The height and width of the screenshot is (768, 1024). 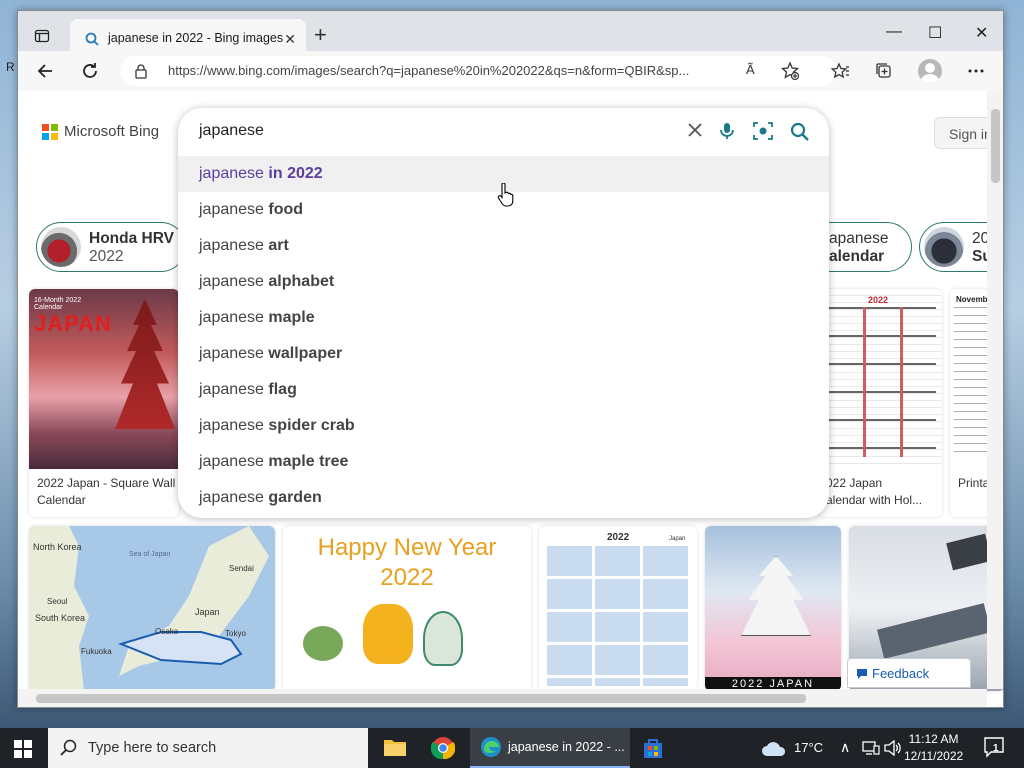 What do you see at coordinates (503, 282) in the screenshot?
I see `suggestion-item: japanese alphabet` at bounding box center [503, 282].